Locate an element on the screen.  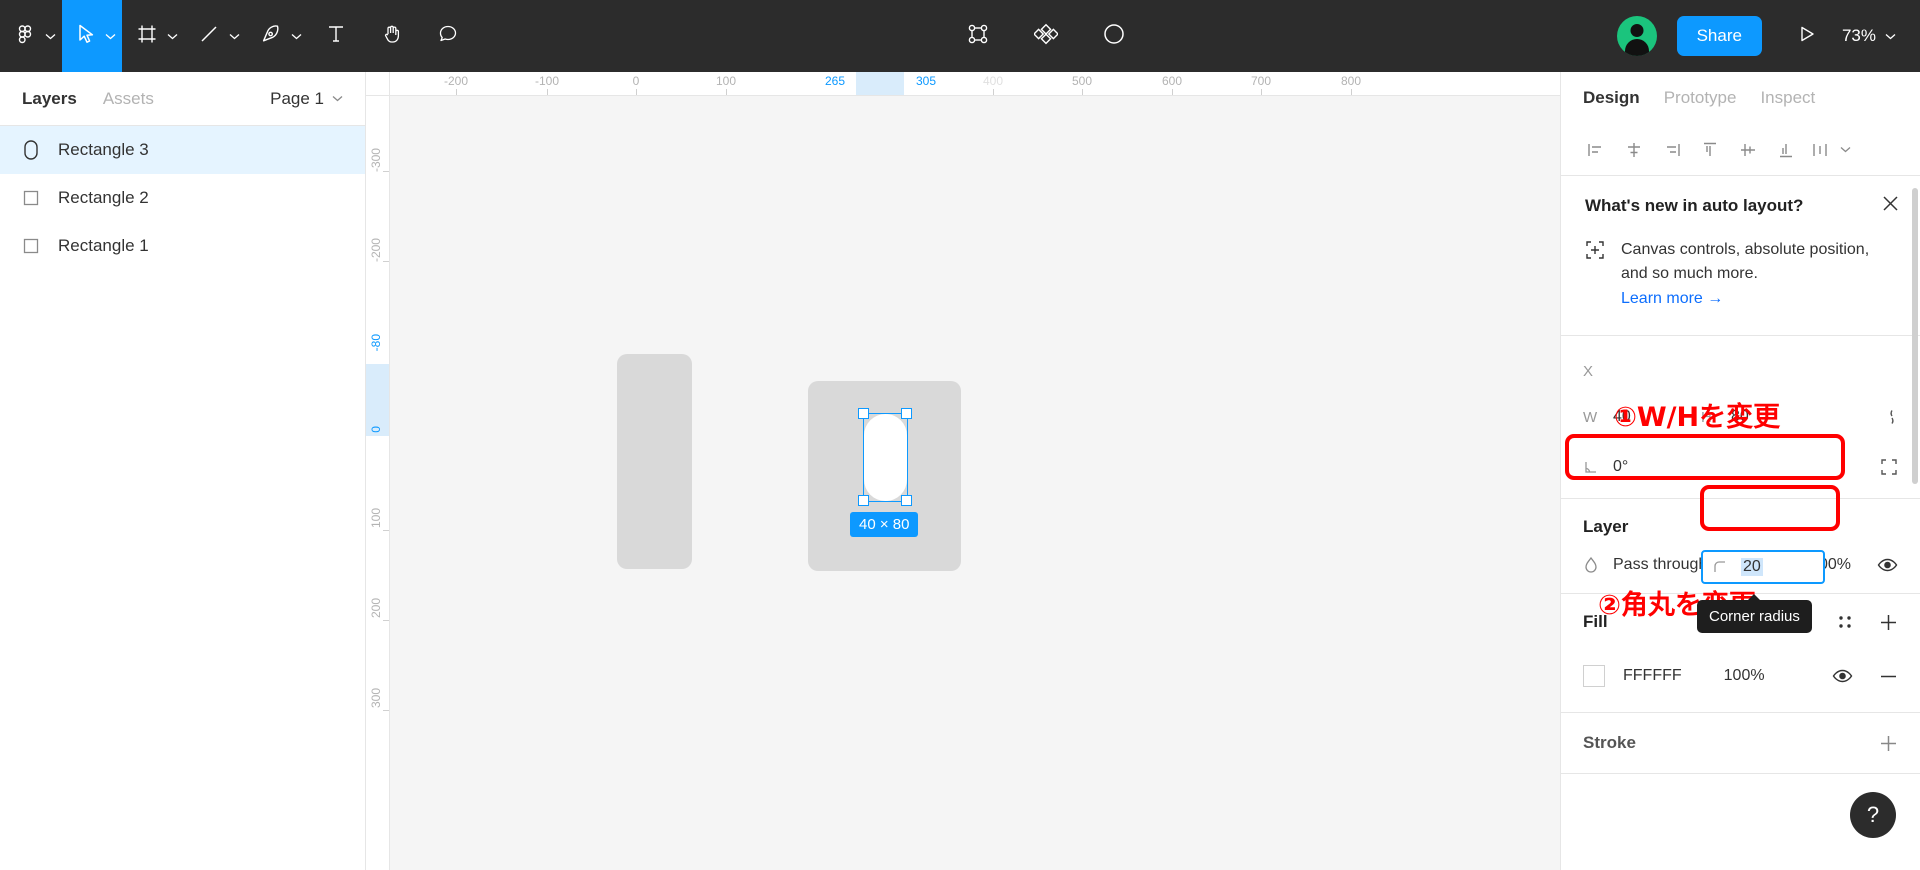
resize-handle-bottom-right is located at coordinates (906, 500).